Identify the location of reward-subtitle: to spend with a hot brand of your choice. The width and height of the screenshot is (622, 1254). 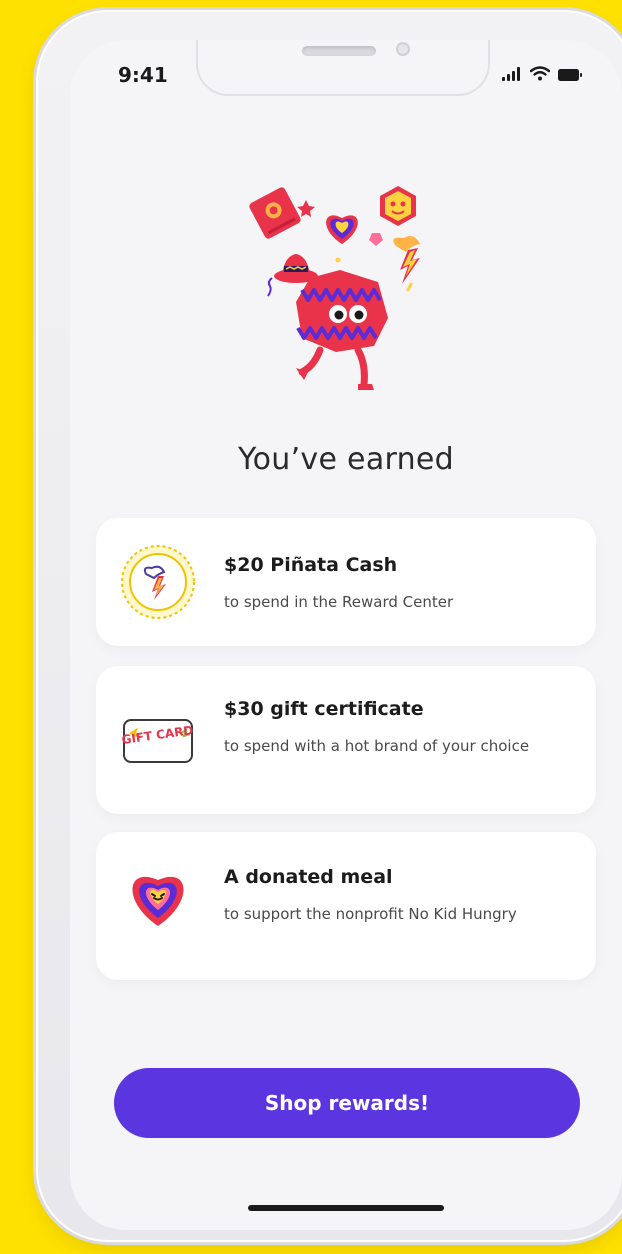
(377, 746).